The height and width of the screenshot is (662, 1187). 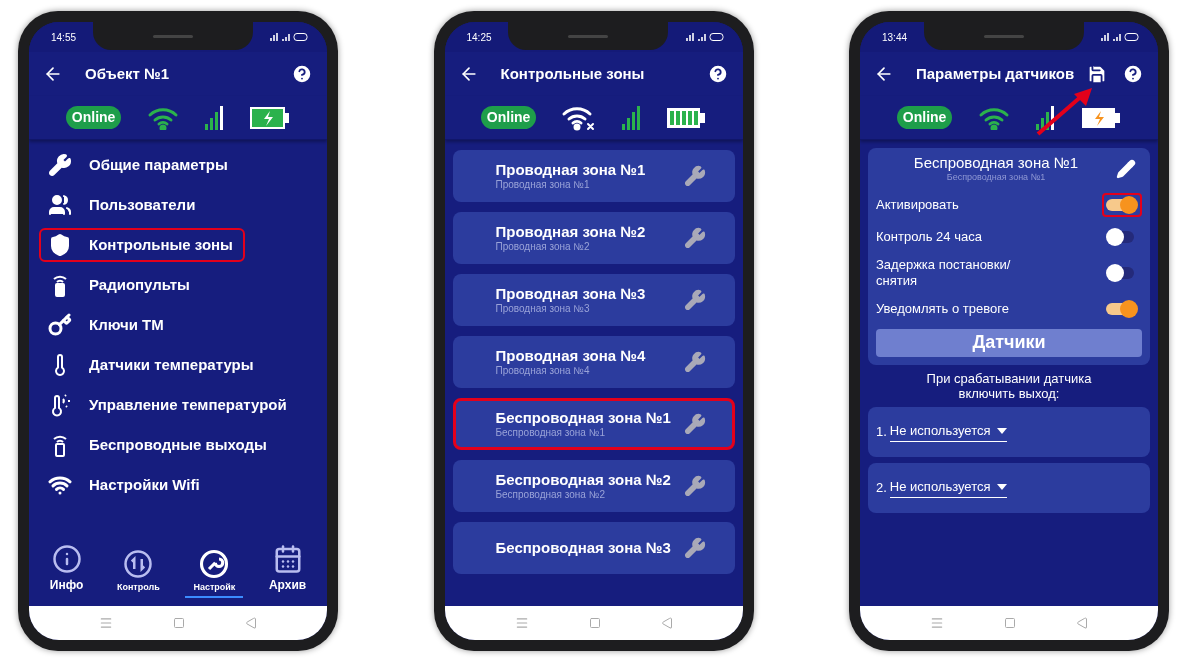 I want to click on status-time: 14:55, so click(x=64, y=37).